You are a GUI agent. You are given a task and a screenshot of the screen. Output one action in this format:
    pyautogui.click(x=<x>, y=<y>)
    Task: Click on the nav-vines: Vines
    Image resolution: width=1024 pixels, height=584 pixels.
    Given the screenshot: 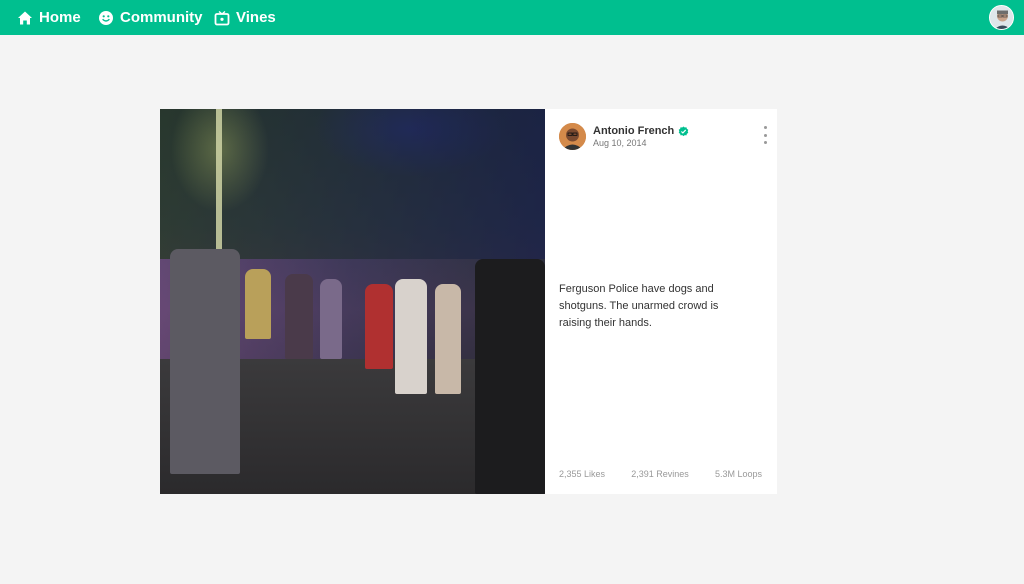 What is the action you would take?
    pyautogui.click(x=245, y=17)
    